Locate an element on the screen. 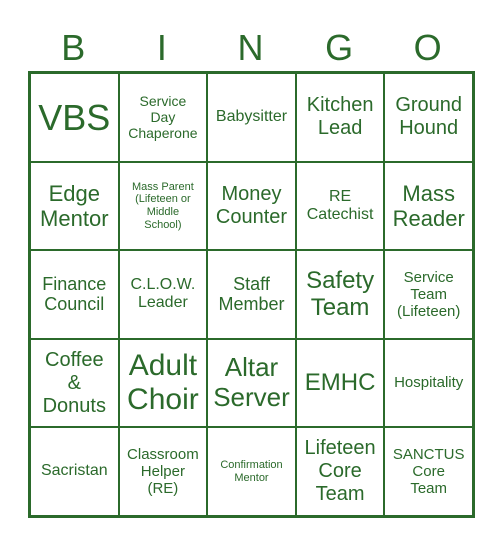 The image size is (501, 544). bingo-cell: Staff Member is located at coordinates (251, 294).